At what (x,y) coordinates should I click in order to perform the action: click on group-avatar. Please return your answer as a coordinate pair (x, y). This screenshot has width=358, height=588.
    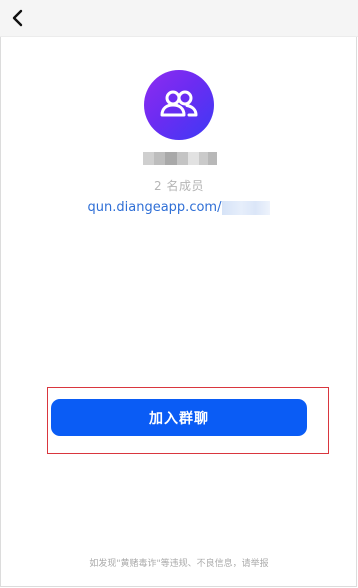
    Looking at the image, I should click on (179, 105).